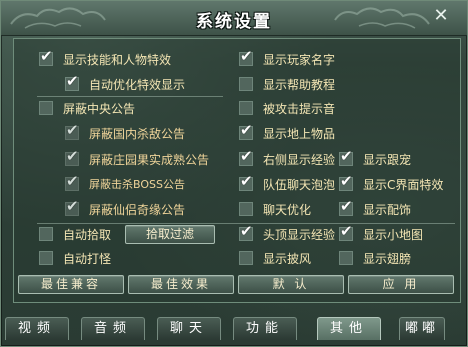 Image resolution: width=468 pixels, height=347 pixels. Describe the element at coordinates (113, 328) in the screenshot. I see `tab-audio: 音频` at that location.